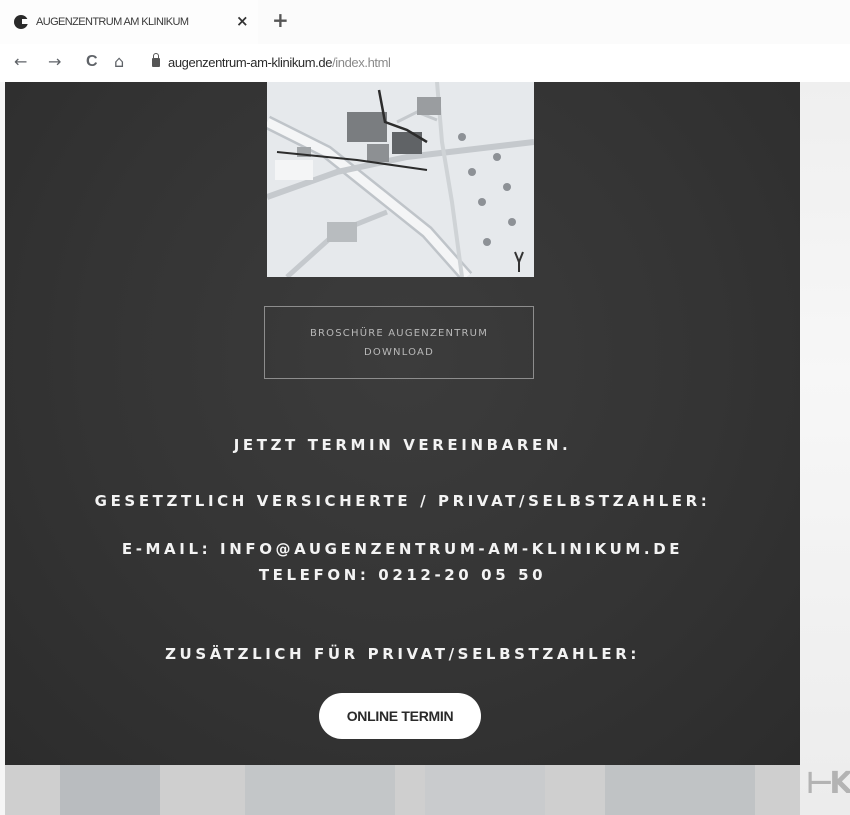 The width and height of the screenshot is (850, 815). I want to click on back-arrow-icon: ←, so click(20, 62).